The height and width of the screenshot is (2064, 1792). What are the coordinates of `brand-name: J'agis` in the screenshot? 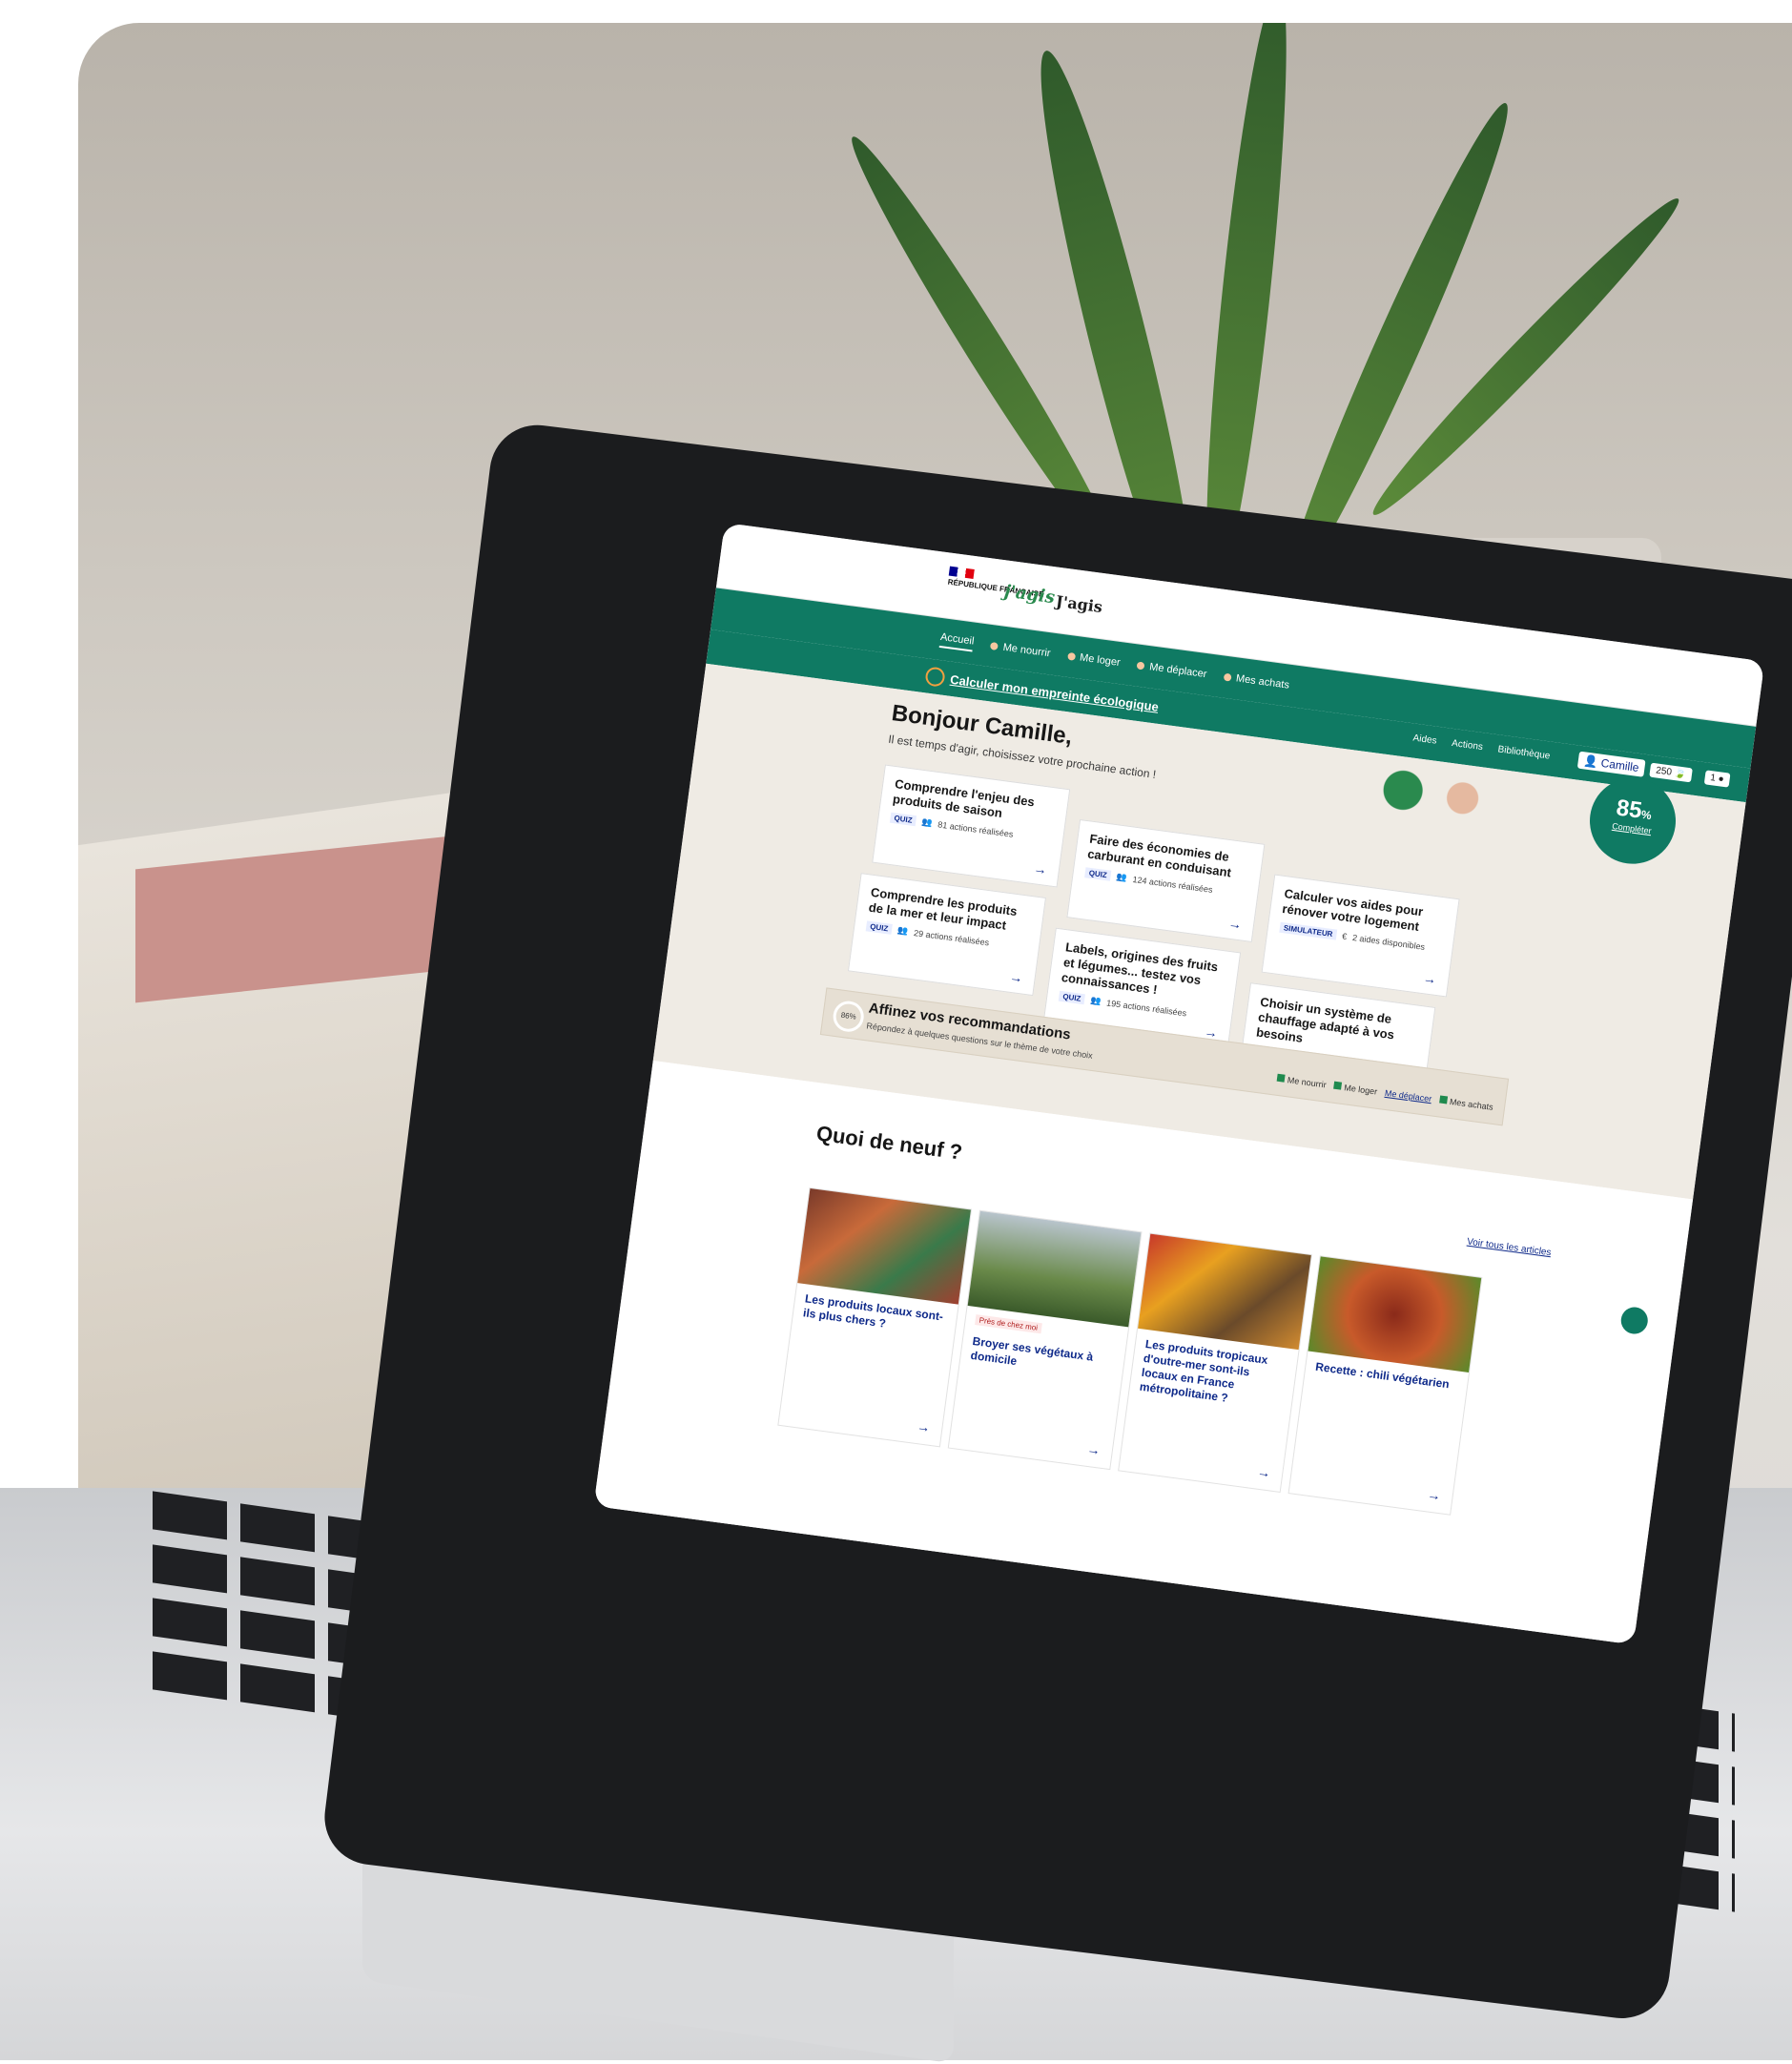 It's located at (1079, 604).